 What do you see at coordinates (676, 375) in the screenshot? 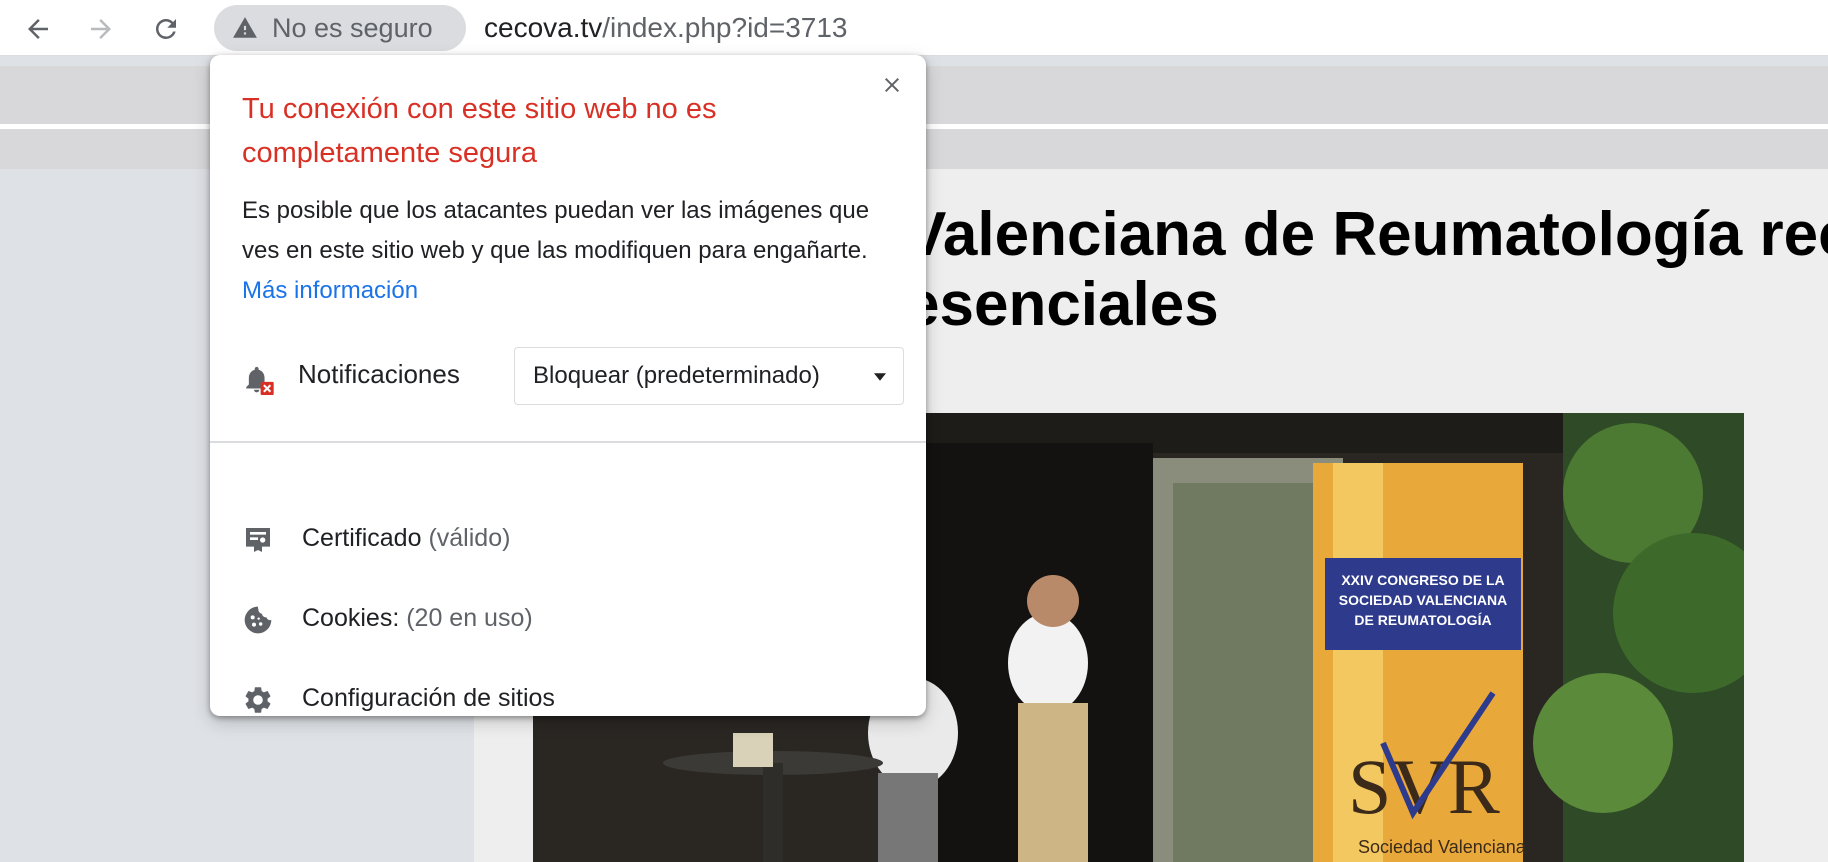
I see `notifications-select-value: Bloquear (predeterminado)` at bounding box center [676, 375].